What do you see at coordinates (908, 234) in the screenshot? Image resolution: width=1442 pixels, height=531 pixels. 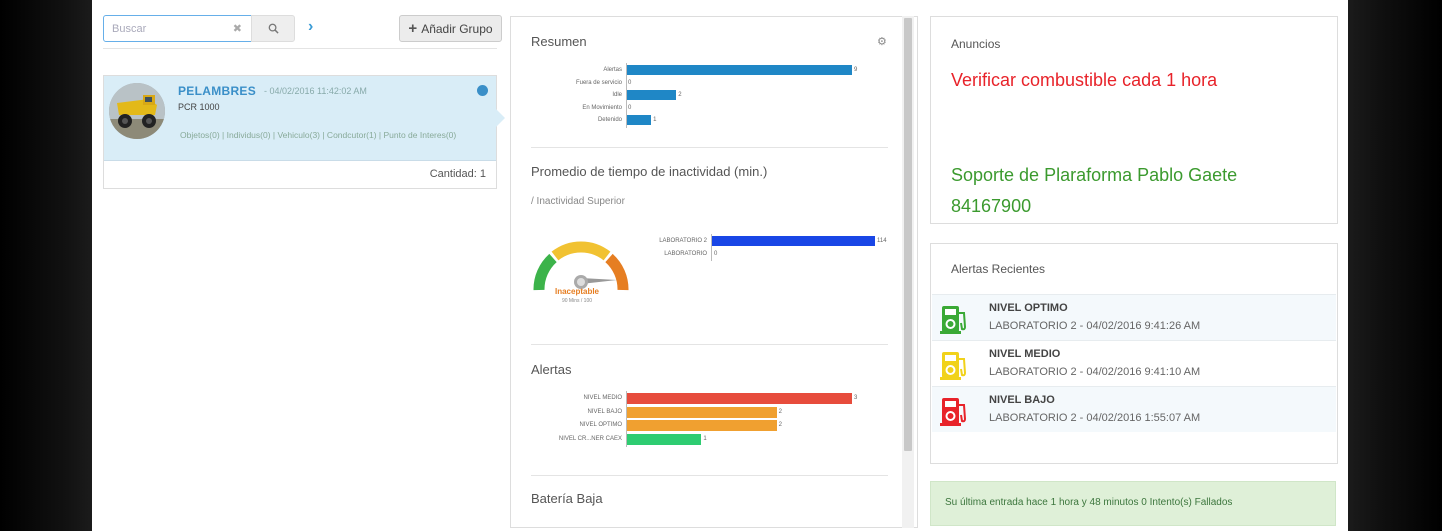 I see `scrollbar-thumb` at bounding box center [908, 234].